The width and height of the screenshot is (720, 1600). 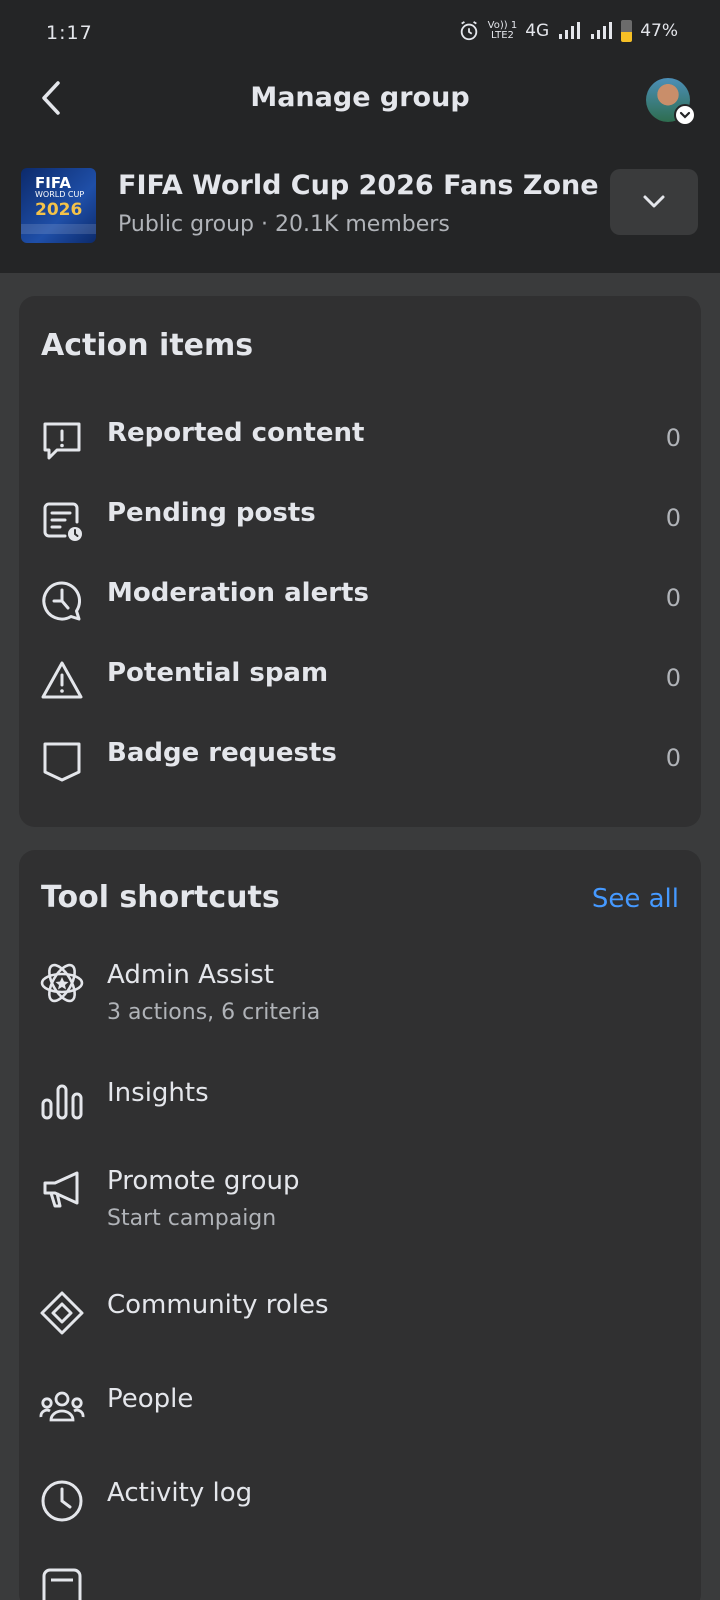 I want to click on tool-promote-group: Promote group Start campaign, so click(x=360, y=1207).